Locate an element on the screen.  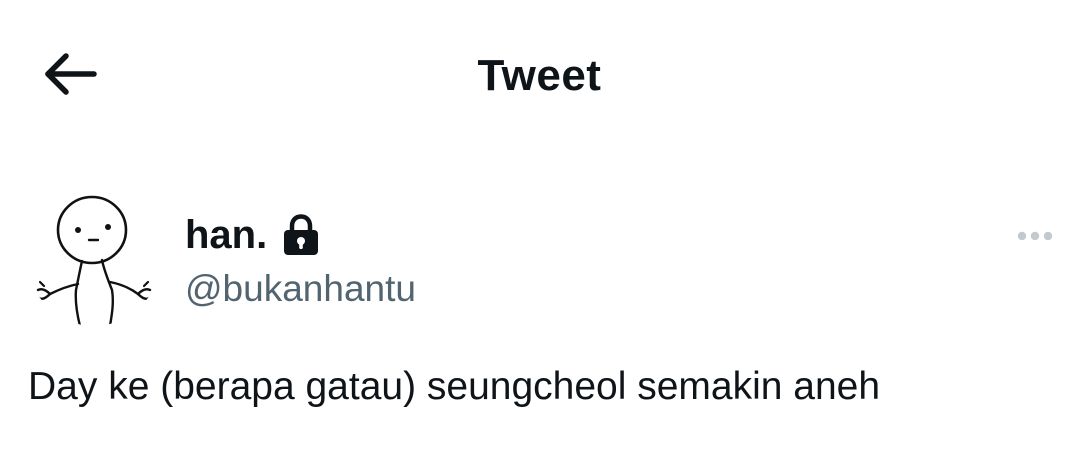
page-title: Tweet is located at coordinates (539, 75).